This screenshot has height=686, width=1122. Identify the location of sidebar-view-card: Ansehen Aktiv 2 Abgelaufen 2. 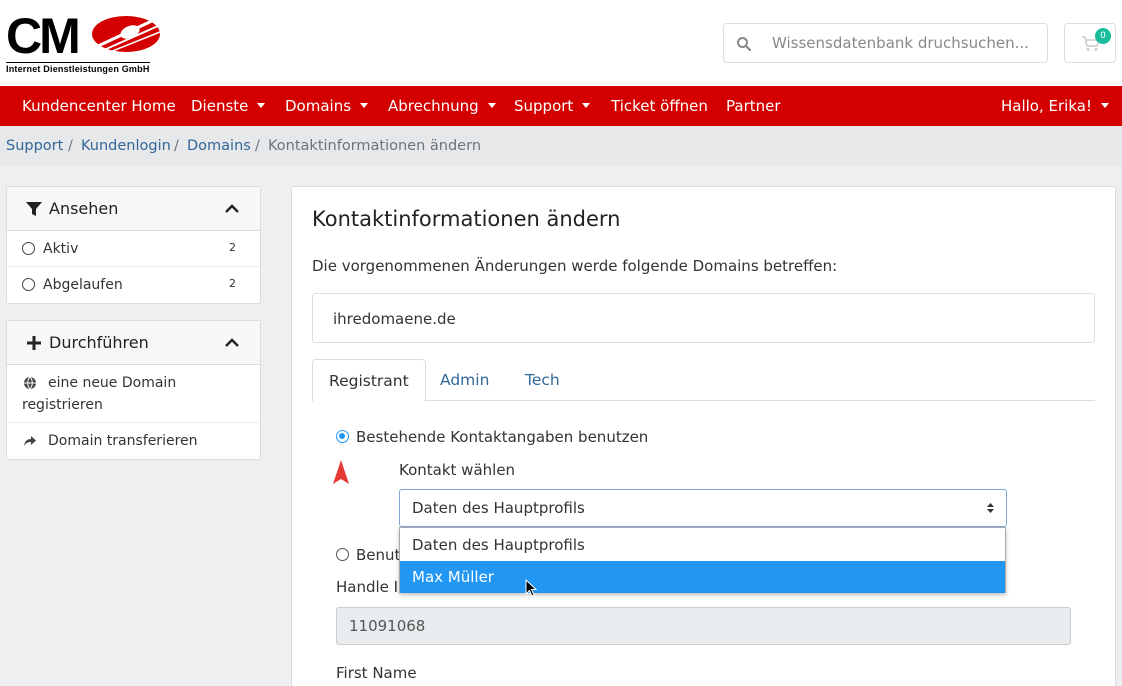
(133, 245).